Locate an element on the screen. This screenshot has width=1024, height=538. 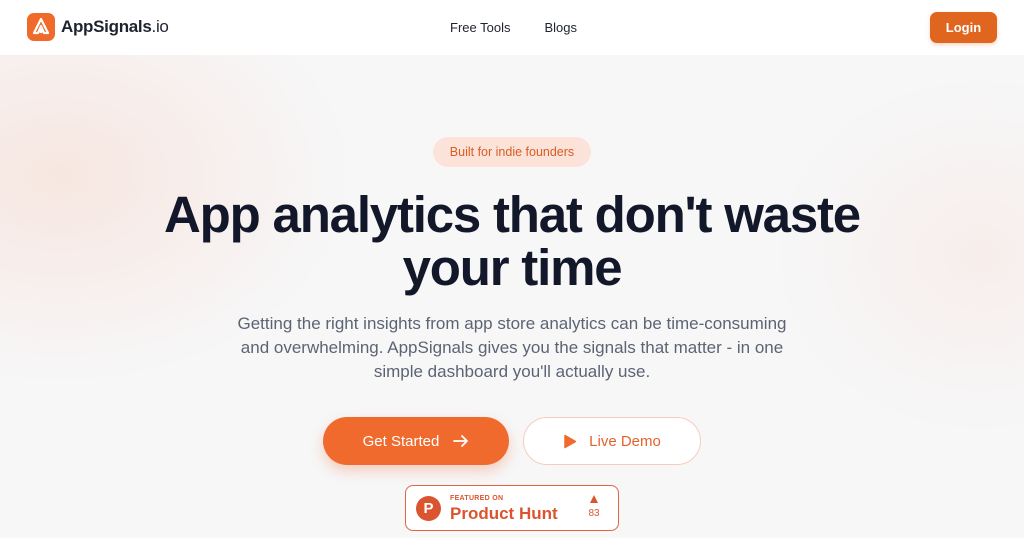
main-nav: Free Tools Blogs is located at coordinates (513, 27).